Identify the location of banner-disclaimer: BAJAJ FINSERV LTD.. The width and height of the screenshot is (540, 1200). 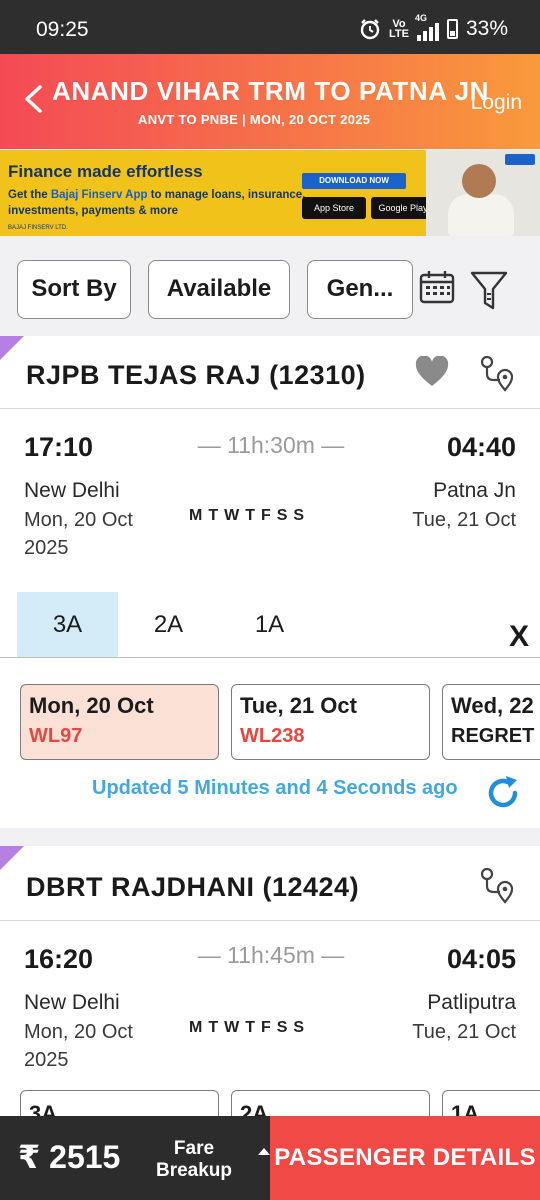
(38, 228).